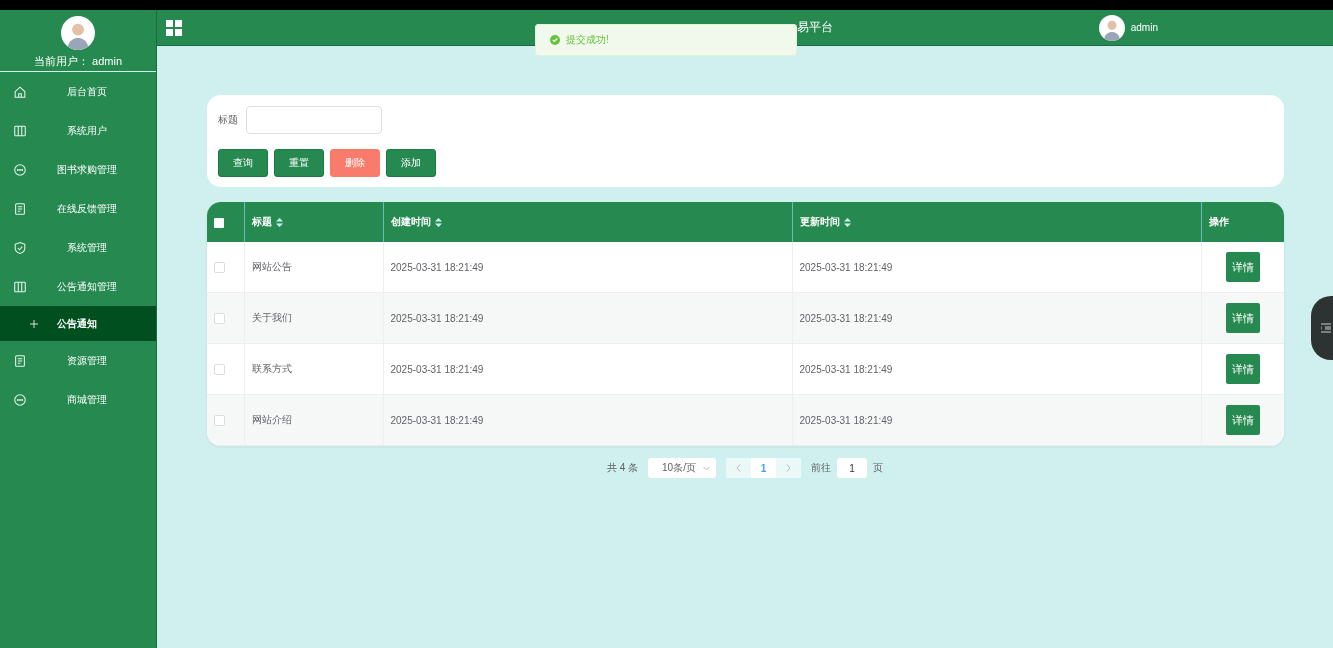 This screenshot has height=648, width=1333. I want to click on goto-suffix: 页, so click(878, 468).